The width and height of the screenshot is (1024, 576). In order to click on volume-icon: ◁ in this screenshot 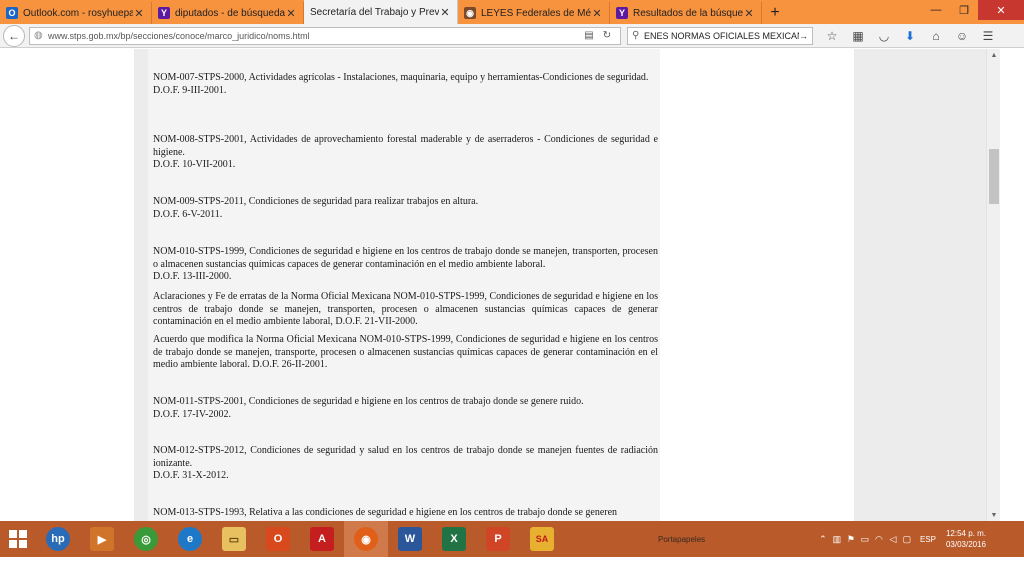, I will do `click(893, 539)`.